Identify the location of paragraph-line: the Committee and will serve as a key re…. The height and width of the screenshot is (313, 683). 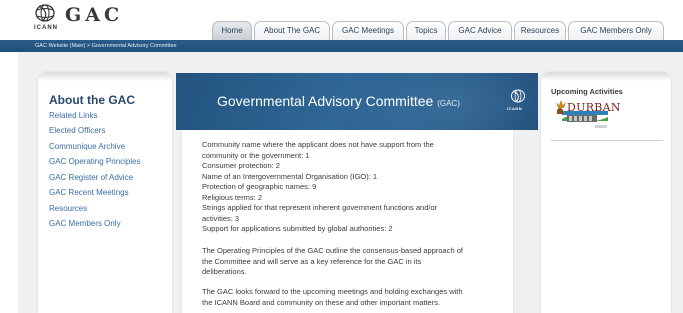
(312, 261).